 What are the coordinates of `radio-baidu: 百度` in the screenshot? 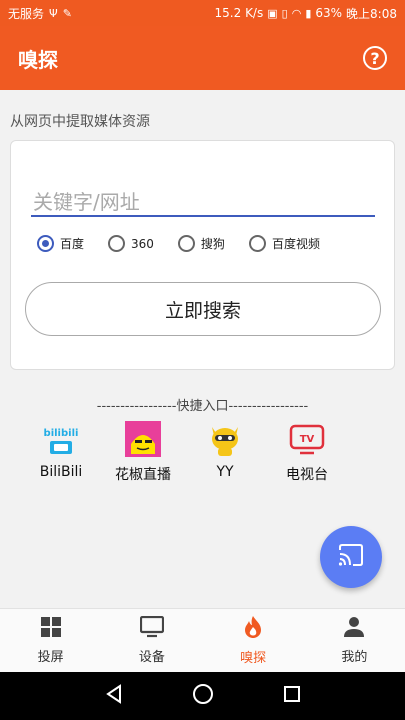 It's located at (60, 243).